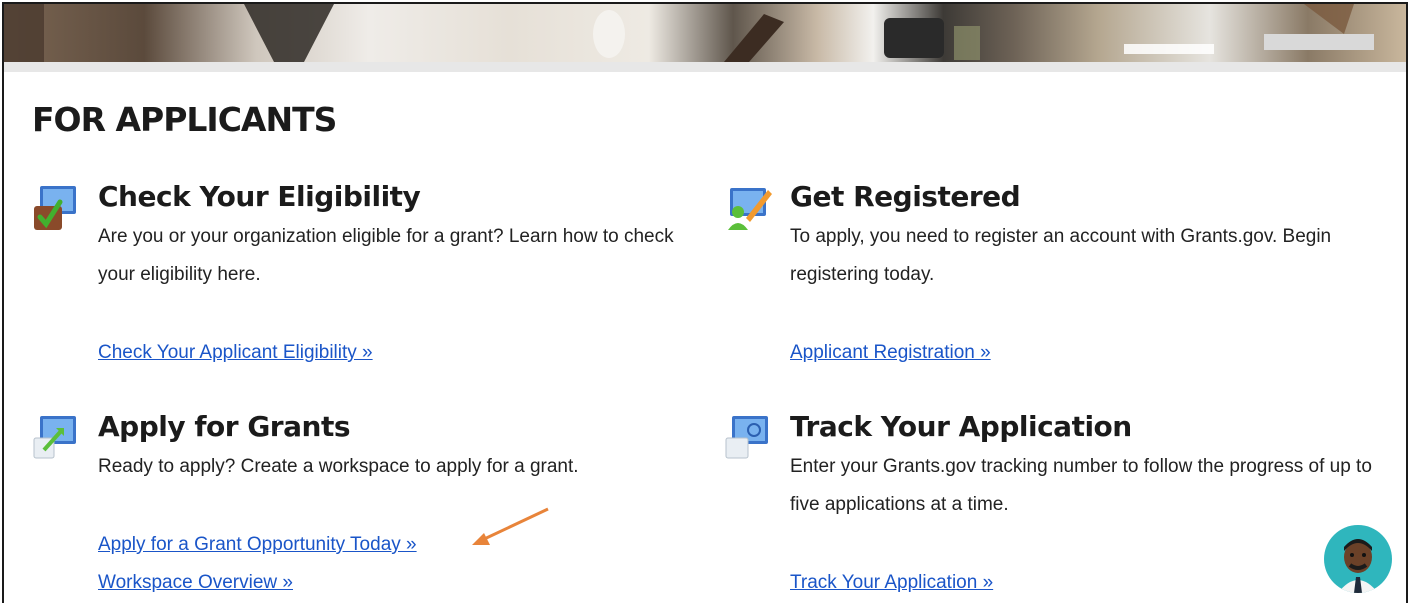 Image resolution: width=1414 pixels, height=603 pixels. I want to click on track-title: Track Your Application, so click(961, 426).